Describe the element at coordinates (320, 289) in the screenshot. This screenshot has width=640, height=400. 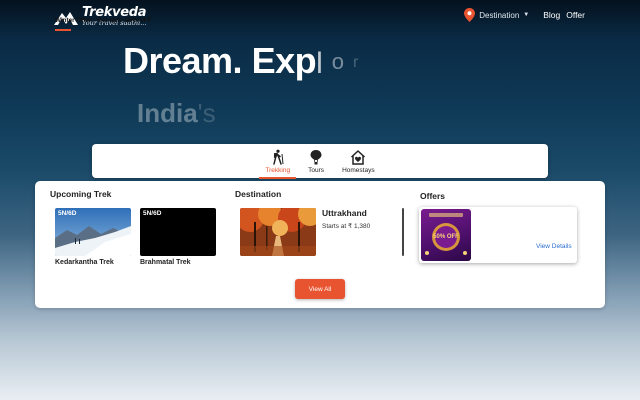
I see `view-all-button: View All` at that location.